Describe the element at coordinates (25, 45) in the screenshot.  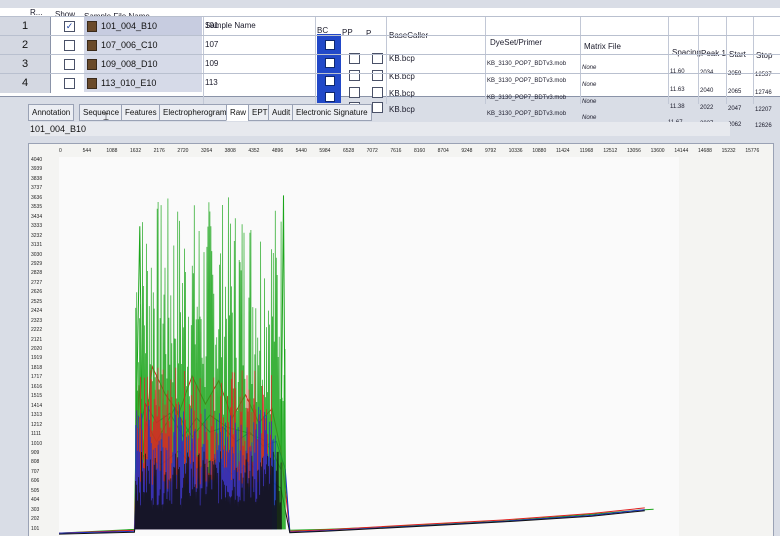
I see `row-number: 2` at that location.